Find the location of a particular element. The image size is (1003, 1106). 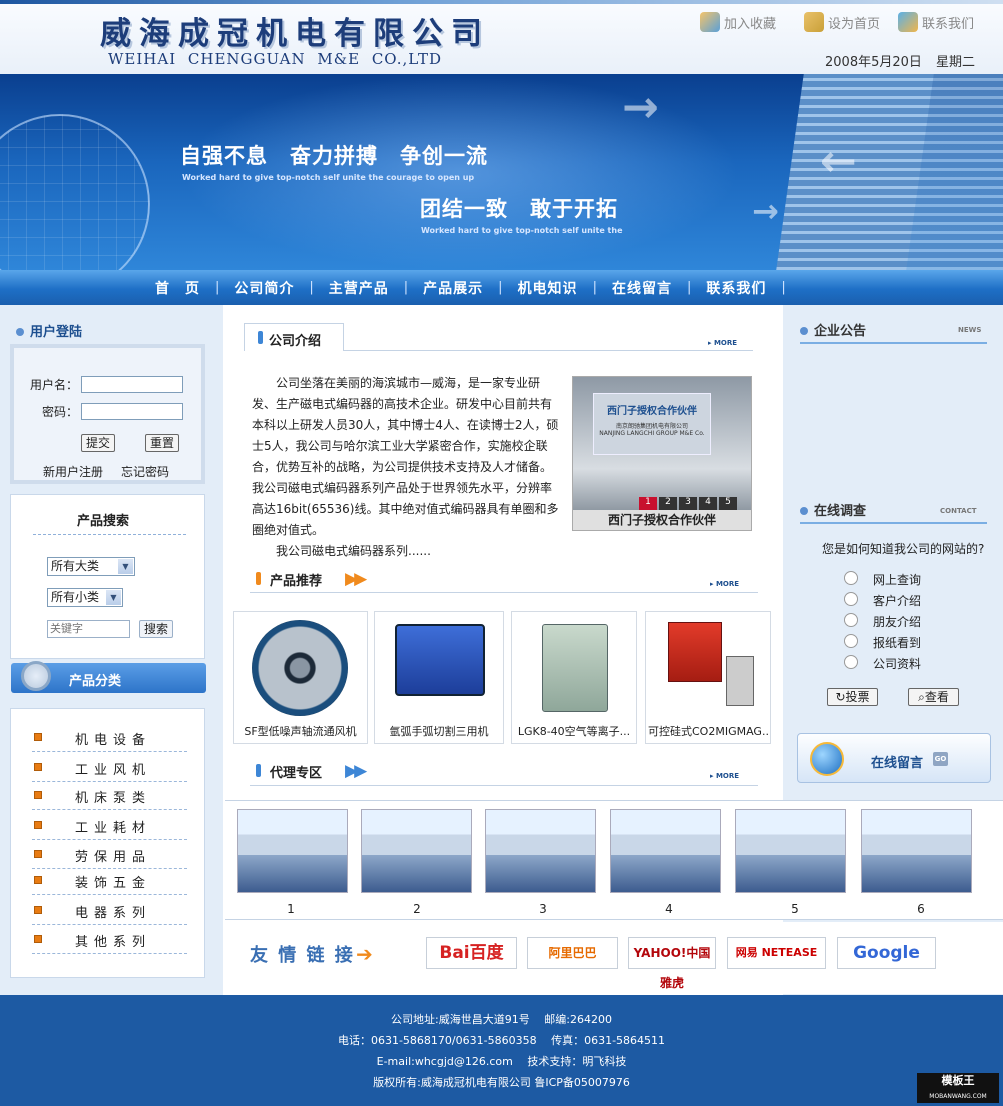

link-alibaba: 阿里巴巴 is located at coordinates (572, 953).